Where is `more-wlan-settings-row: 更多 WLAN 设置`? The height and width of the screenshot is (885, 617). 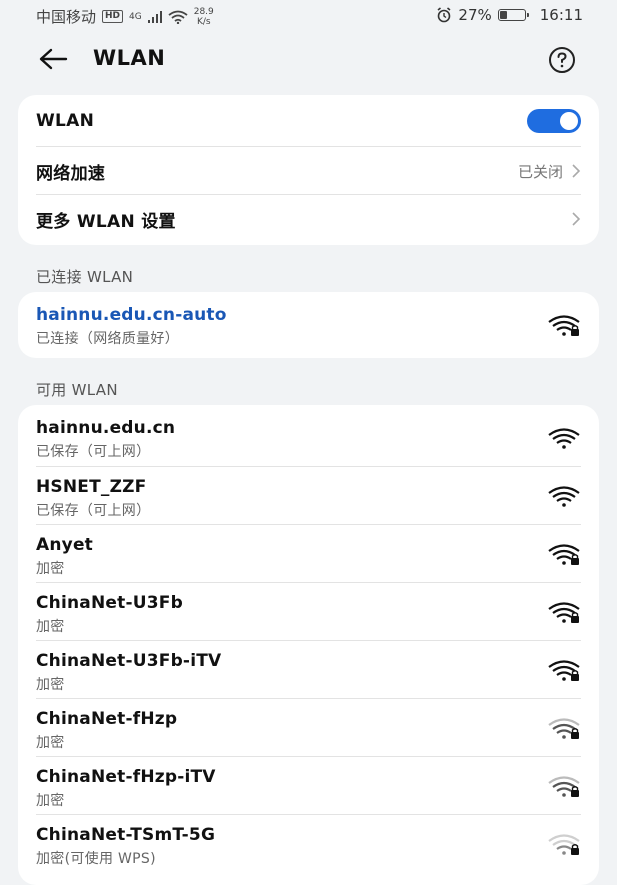 more-wlan-settings-row: 更多 WLAN 设置 is located at coordinates (308, 219).